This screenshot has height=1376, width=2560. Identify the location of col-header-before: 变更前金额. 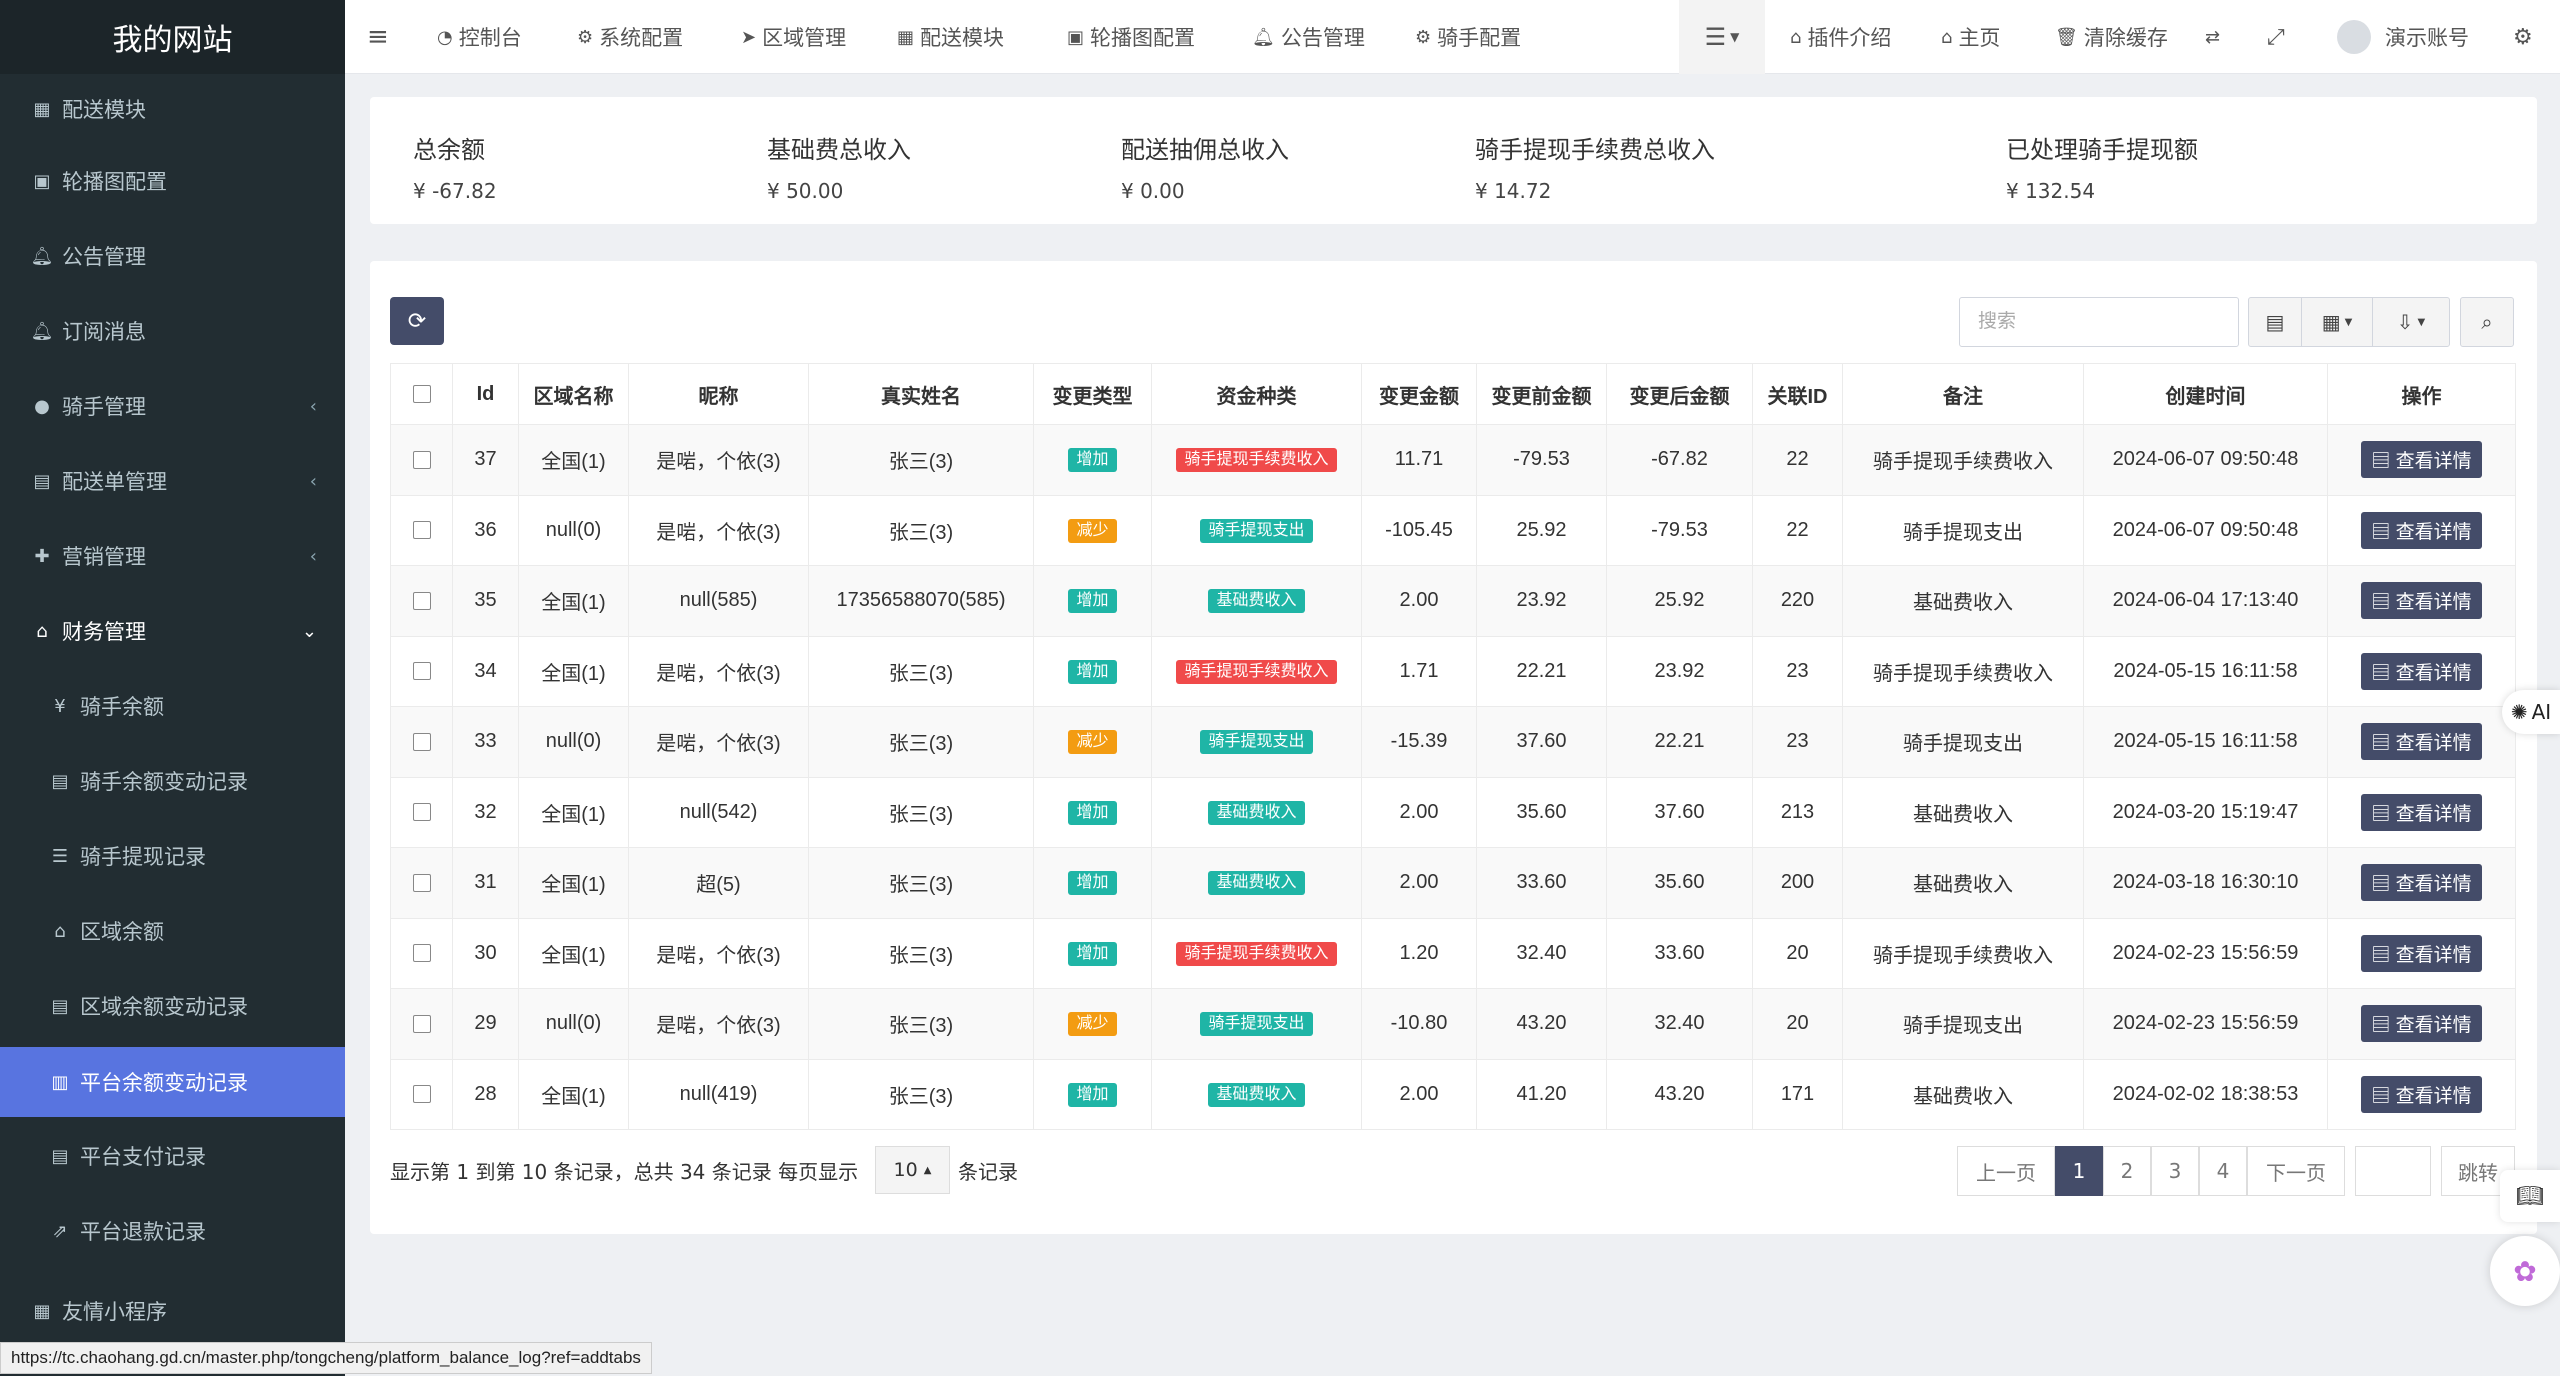
(1541, 394).